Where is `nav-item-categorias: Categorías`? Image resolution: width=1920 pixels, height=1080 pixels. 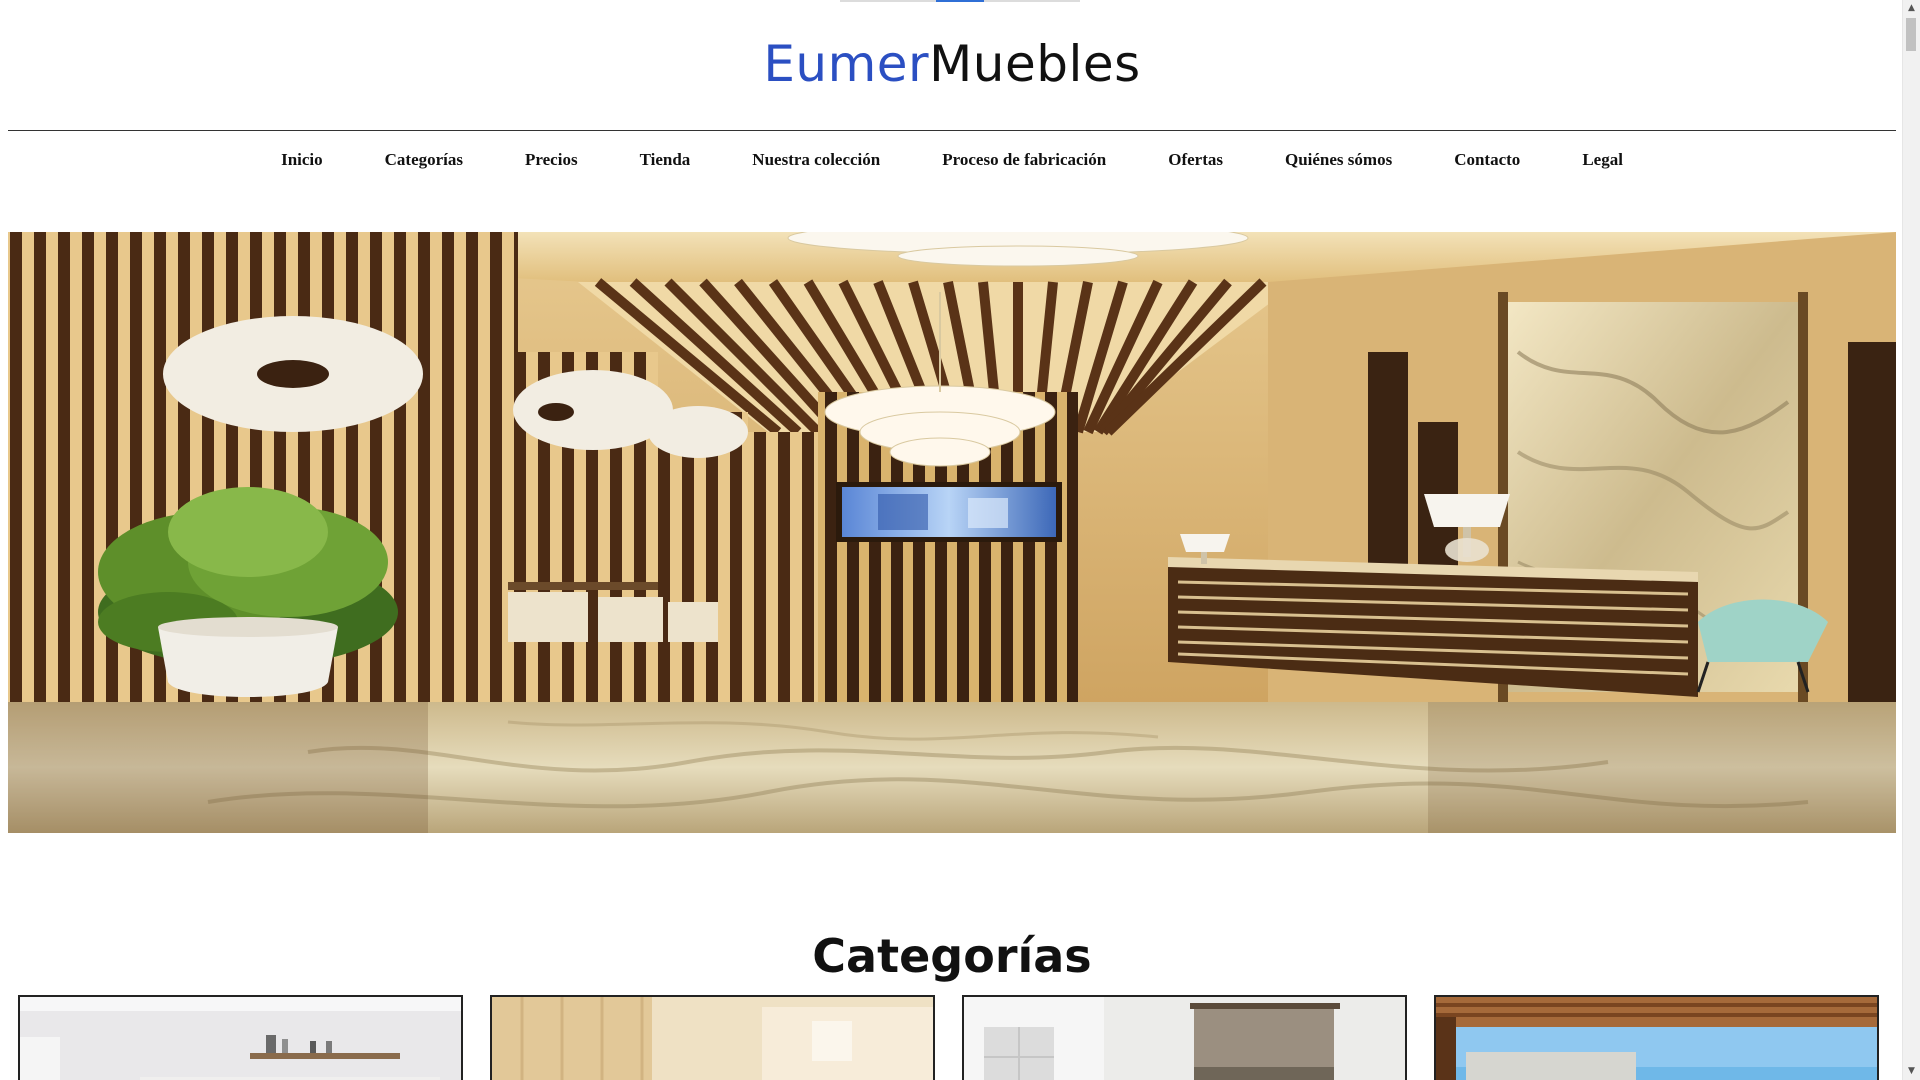 nav-item-categorias: Categorías is located at coordinates (424, 160).